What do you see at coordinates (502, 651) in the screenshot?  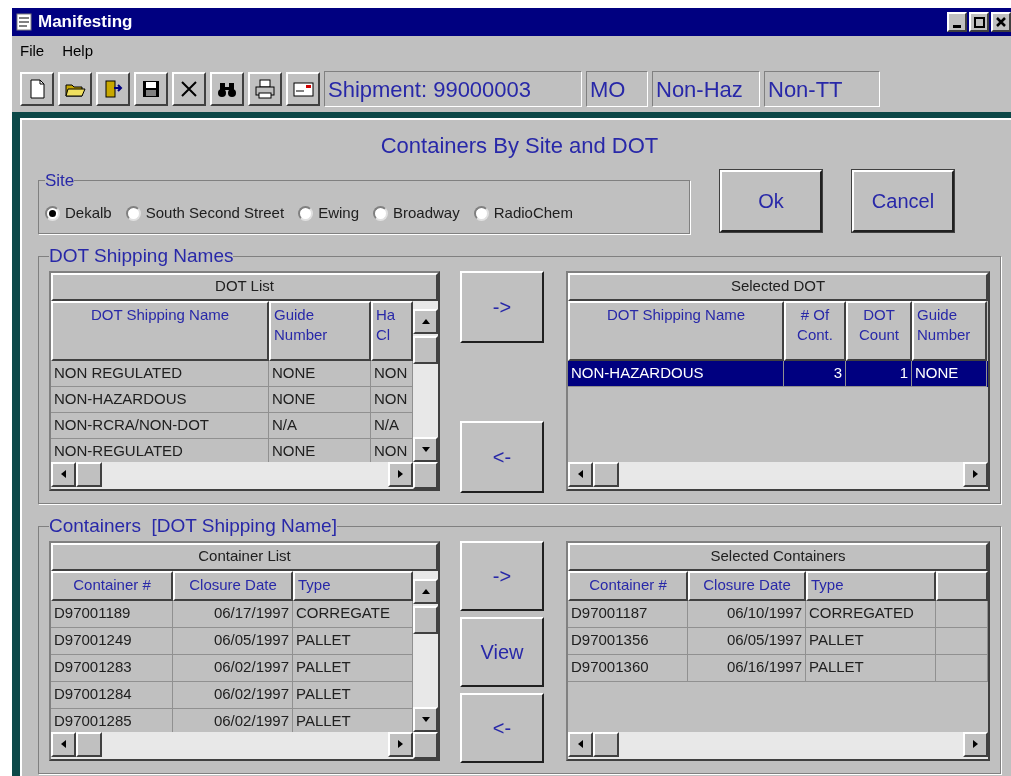 I see `move-button: View` at bounding box center [502, 651].